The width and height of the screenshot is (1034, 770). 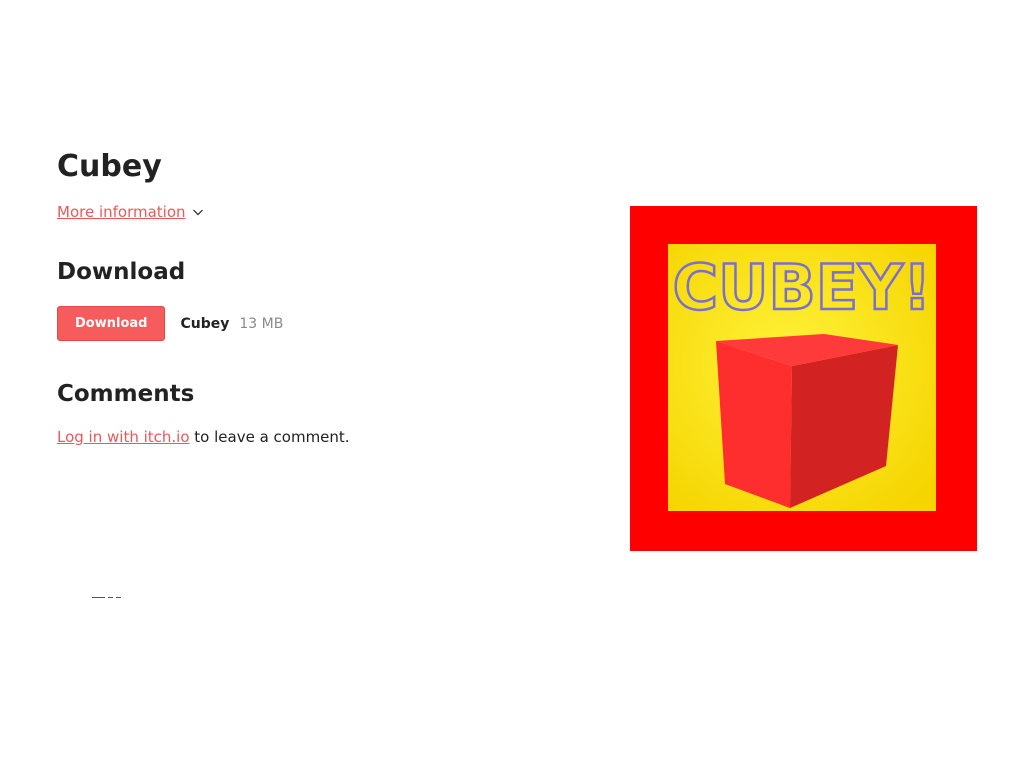 What do you see at coordinates (802, 287) in the screenshot?
I see `cover-logo-text: CUBEY!` at bounding box center [802, 287].